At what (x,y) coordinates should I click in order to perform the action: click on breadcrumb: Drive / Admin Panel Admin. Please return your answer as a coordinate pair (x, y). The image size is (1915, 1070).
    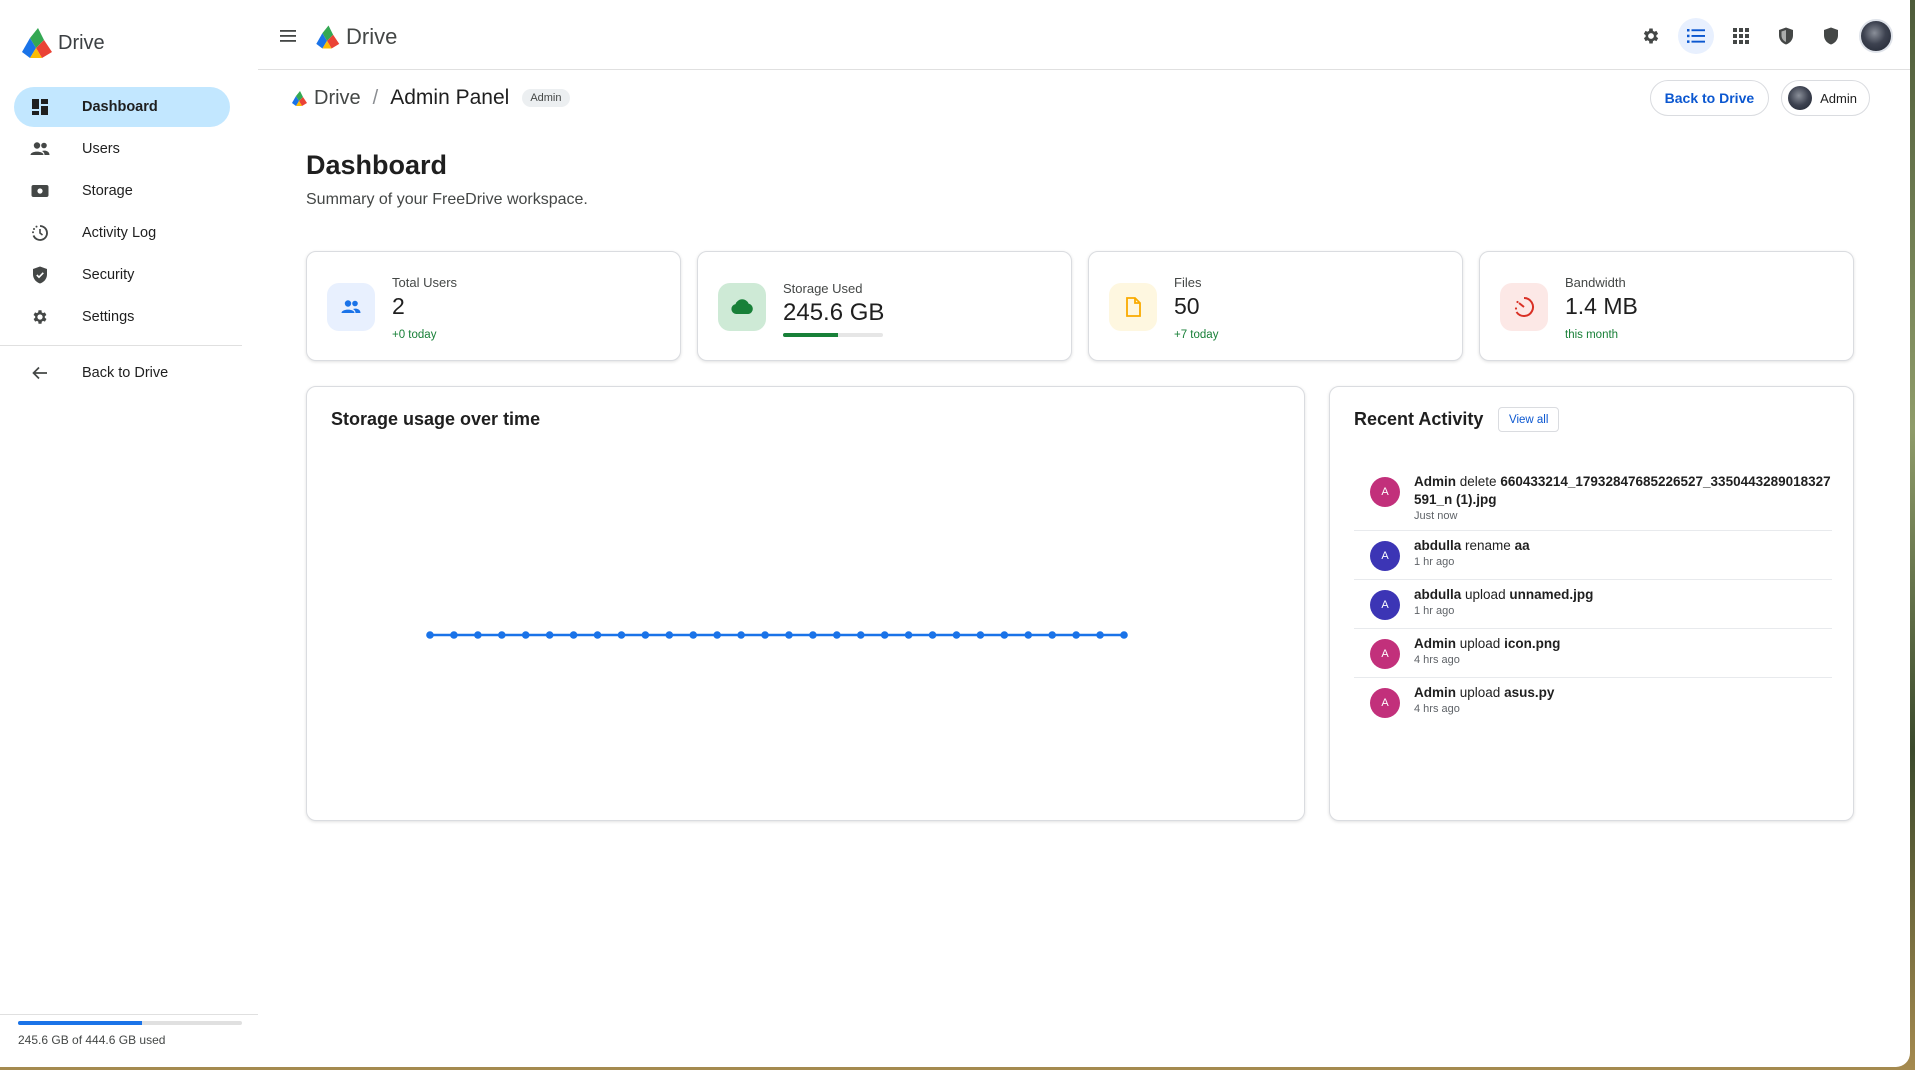
    Looking at the image, I should click on (430, 98).